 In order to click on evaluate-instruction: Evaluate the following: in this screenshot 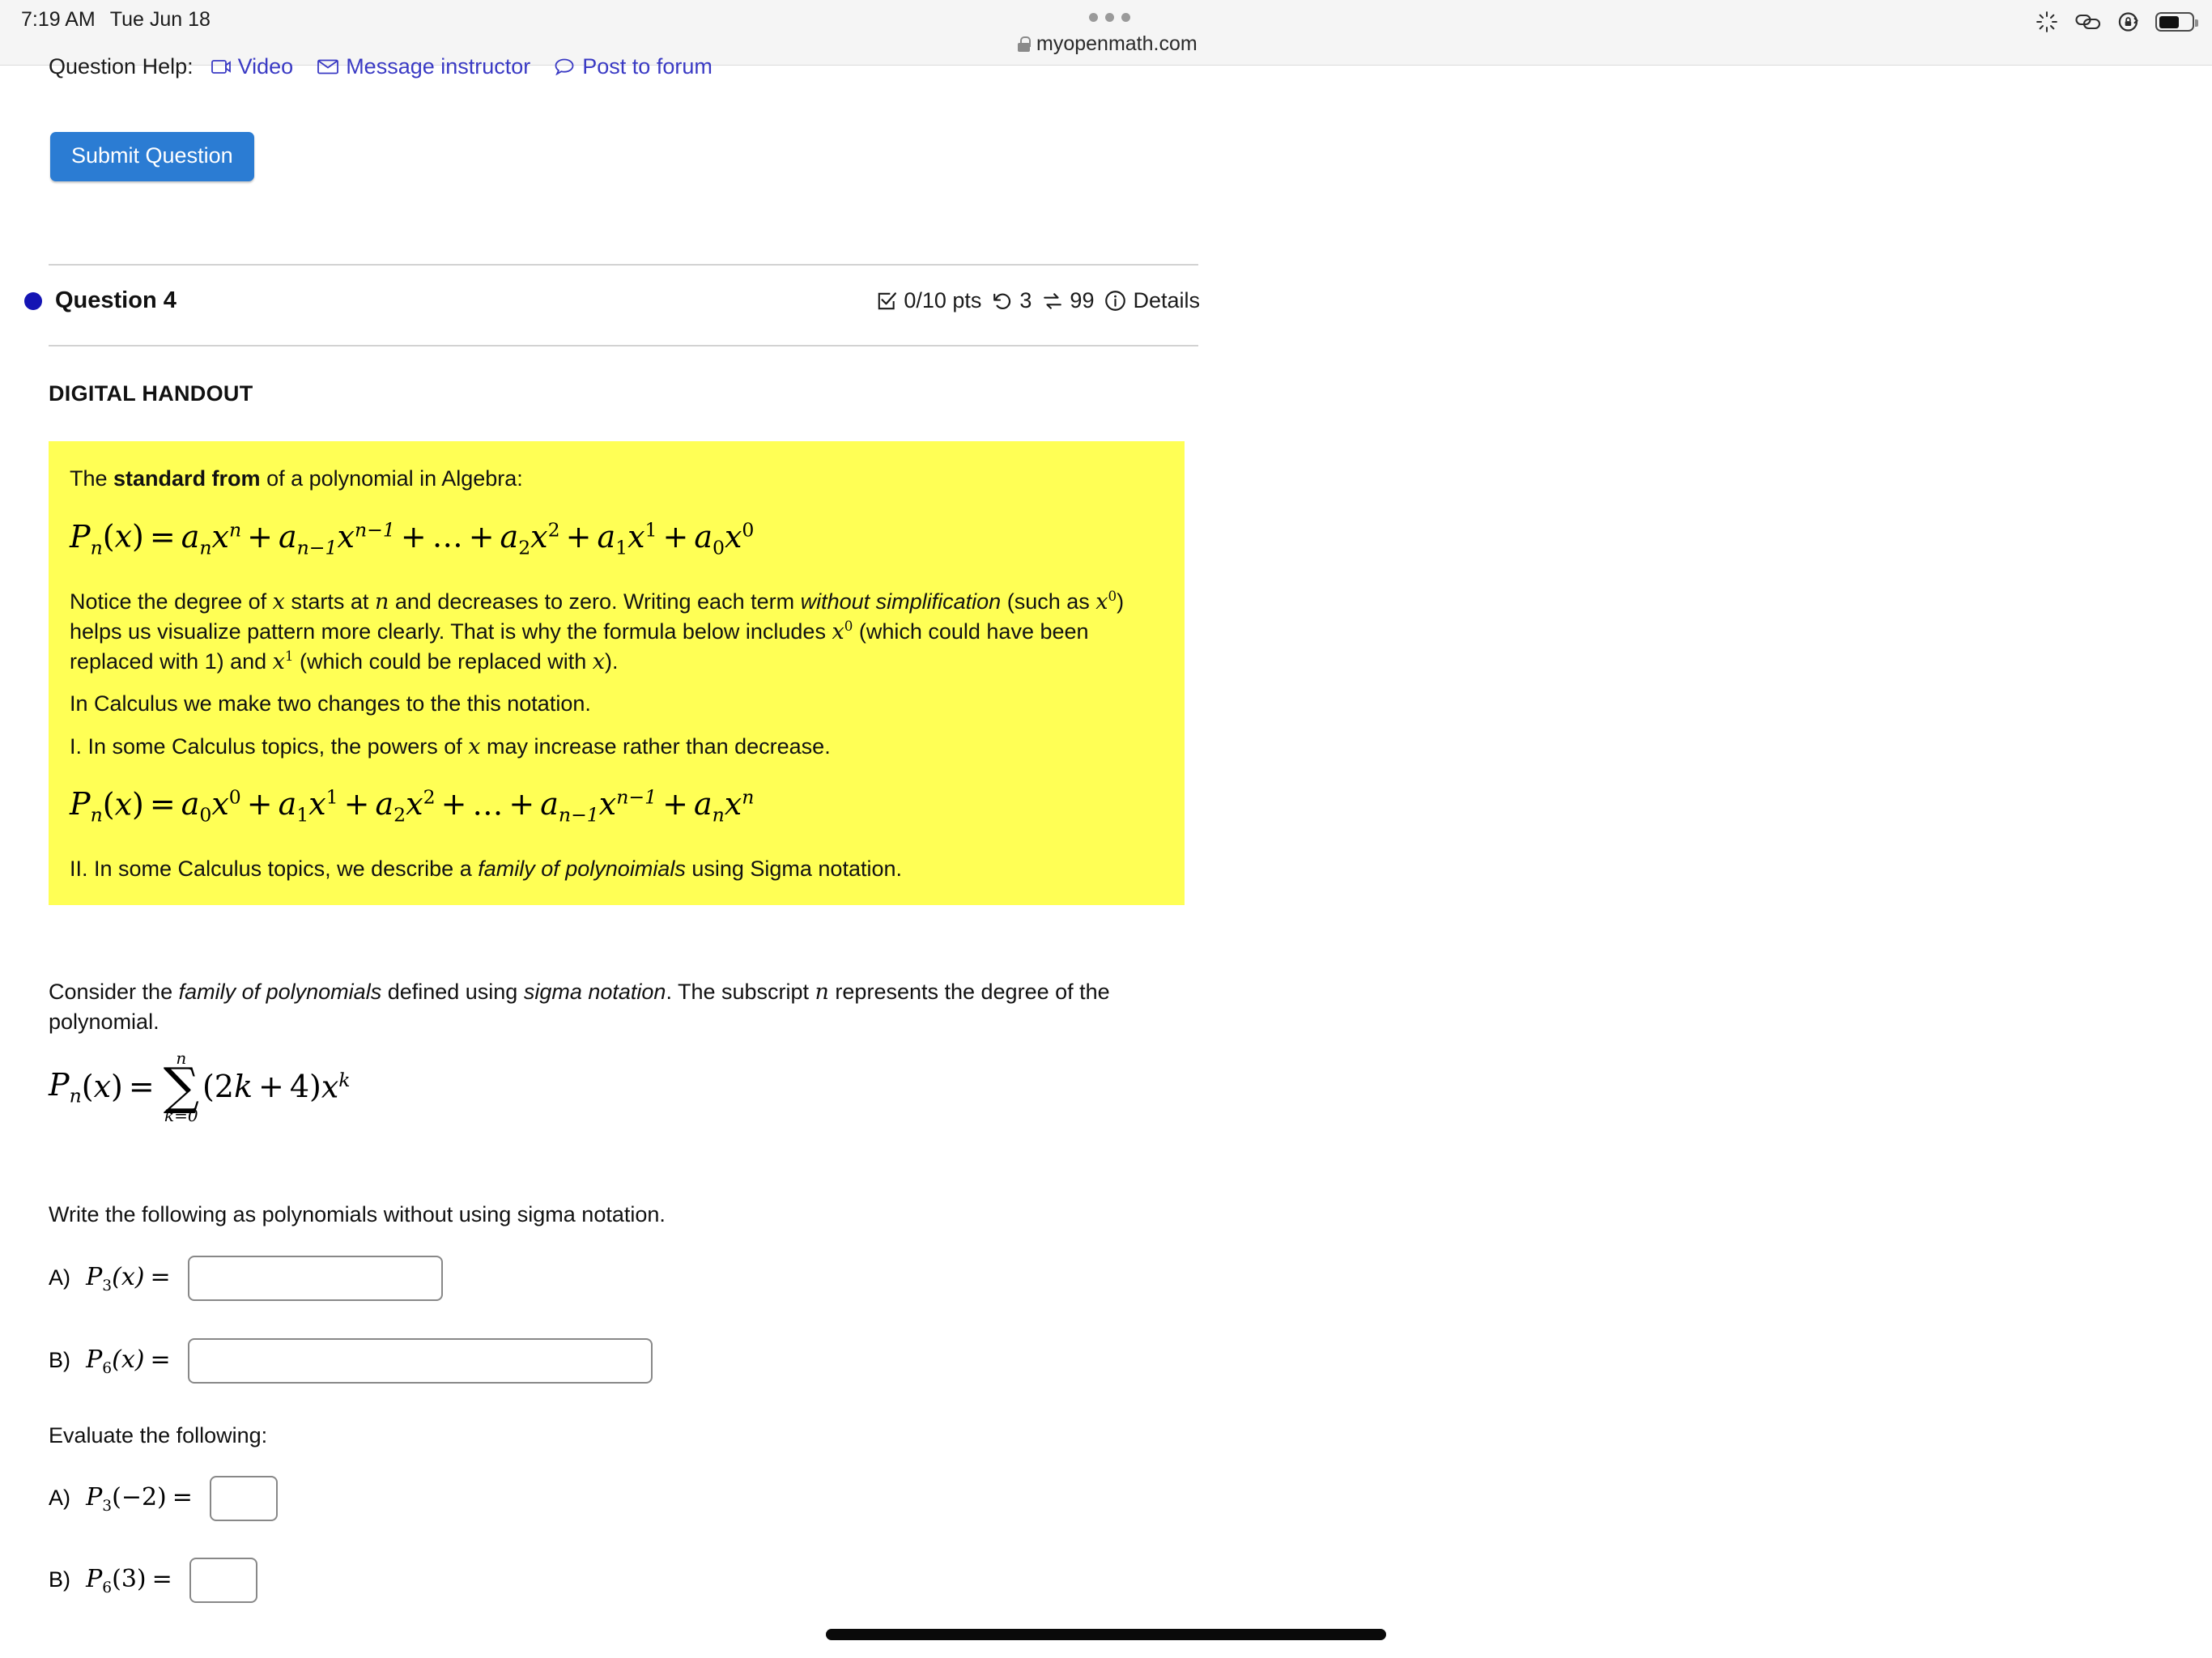, I will do `click(159, 1435)`.